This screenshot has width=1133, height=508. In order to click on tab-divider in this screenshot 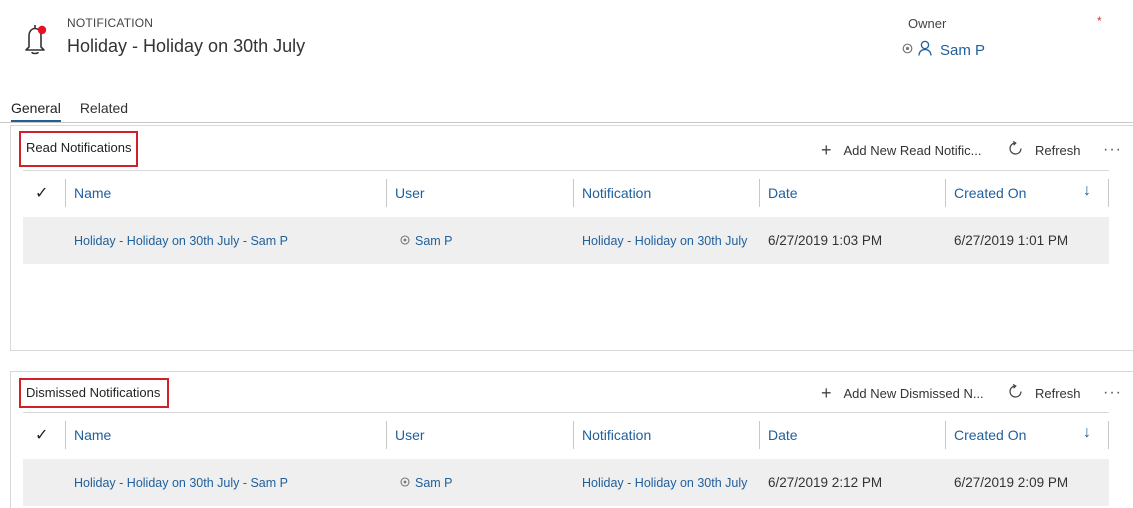, I will do `click(566, 122)`.